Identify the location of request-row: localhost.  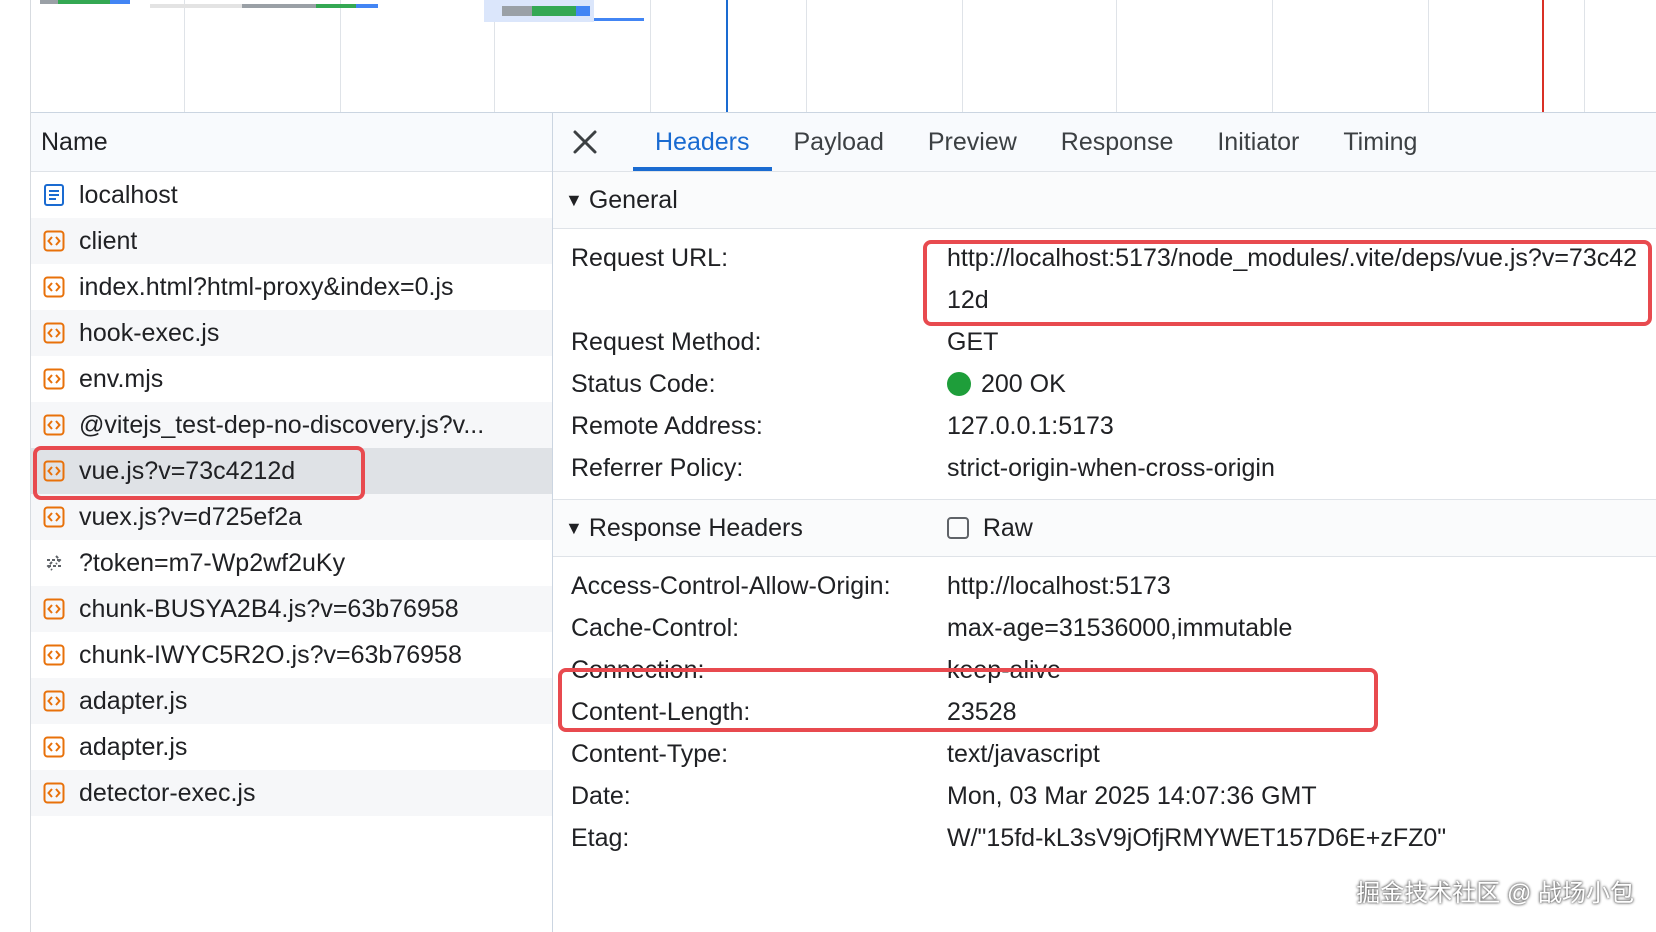
(291, 195).